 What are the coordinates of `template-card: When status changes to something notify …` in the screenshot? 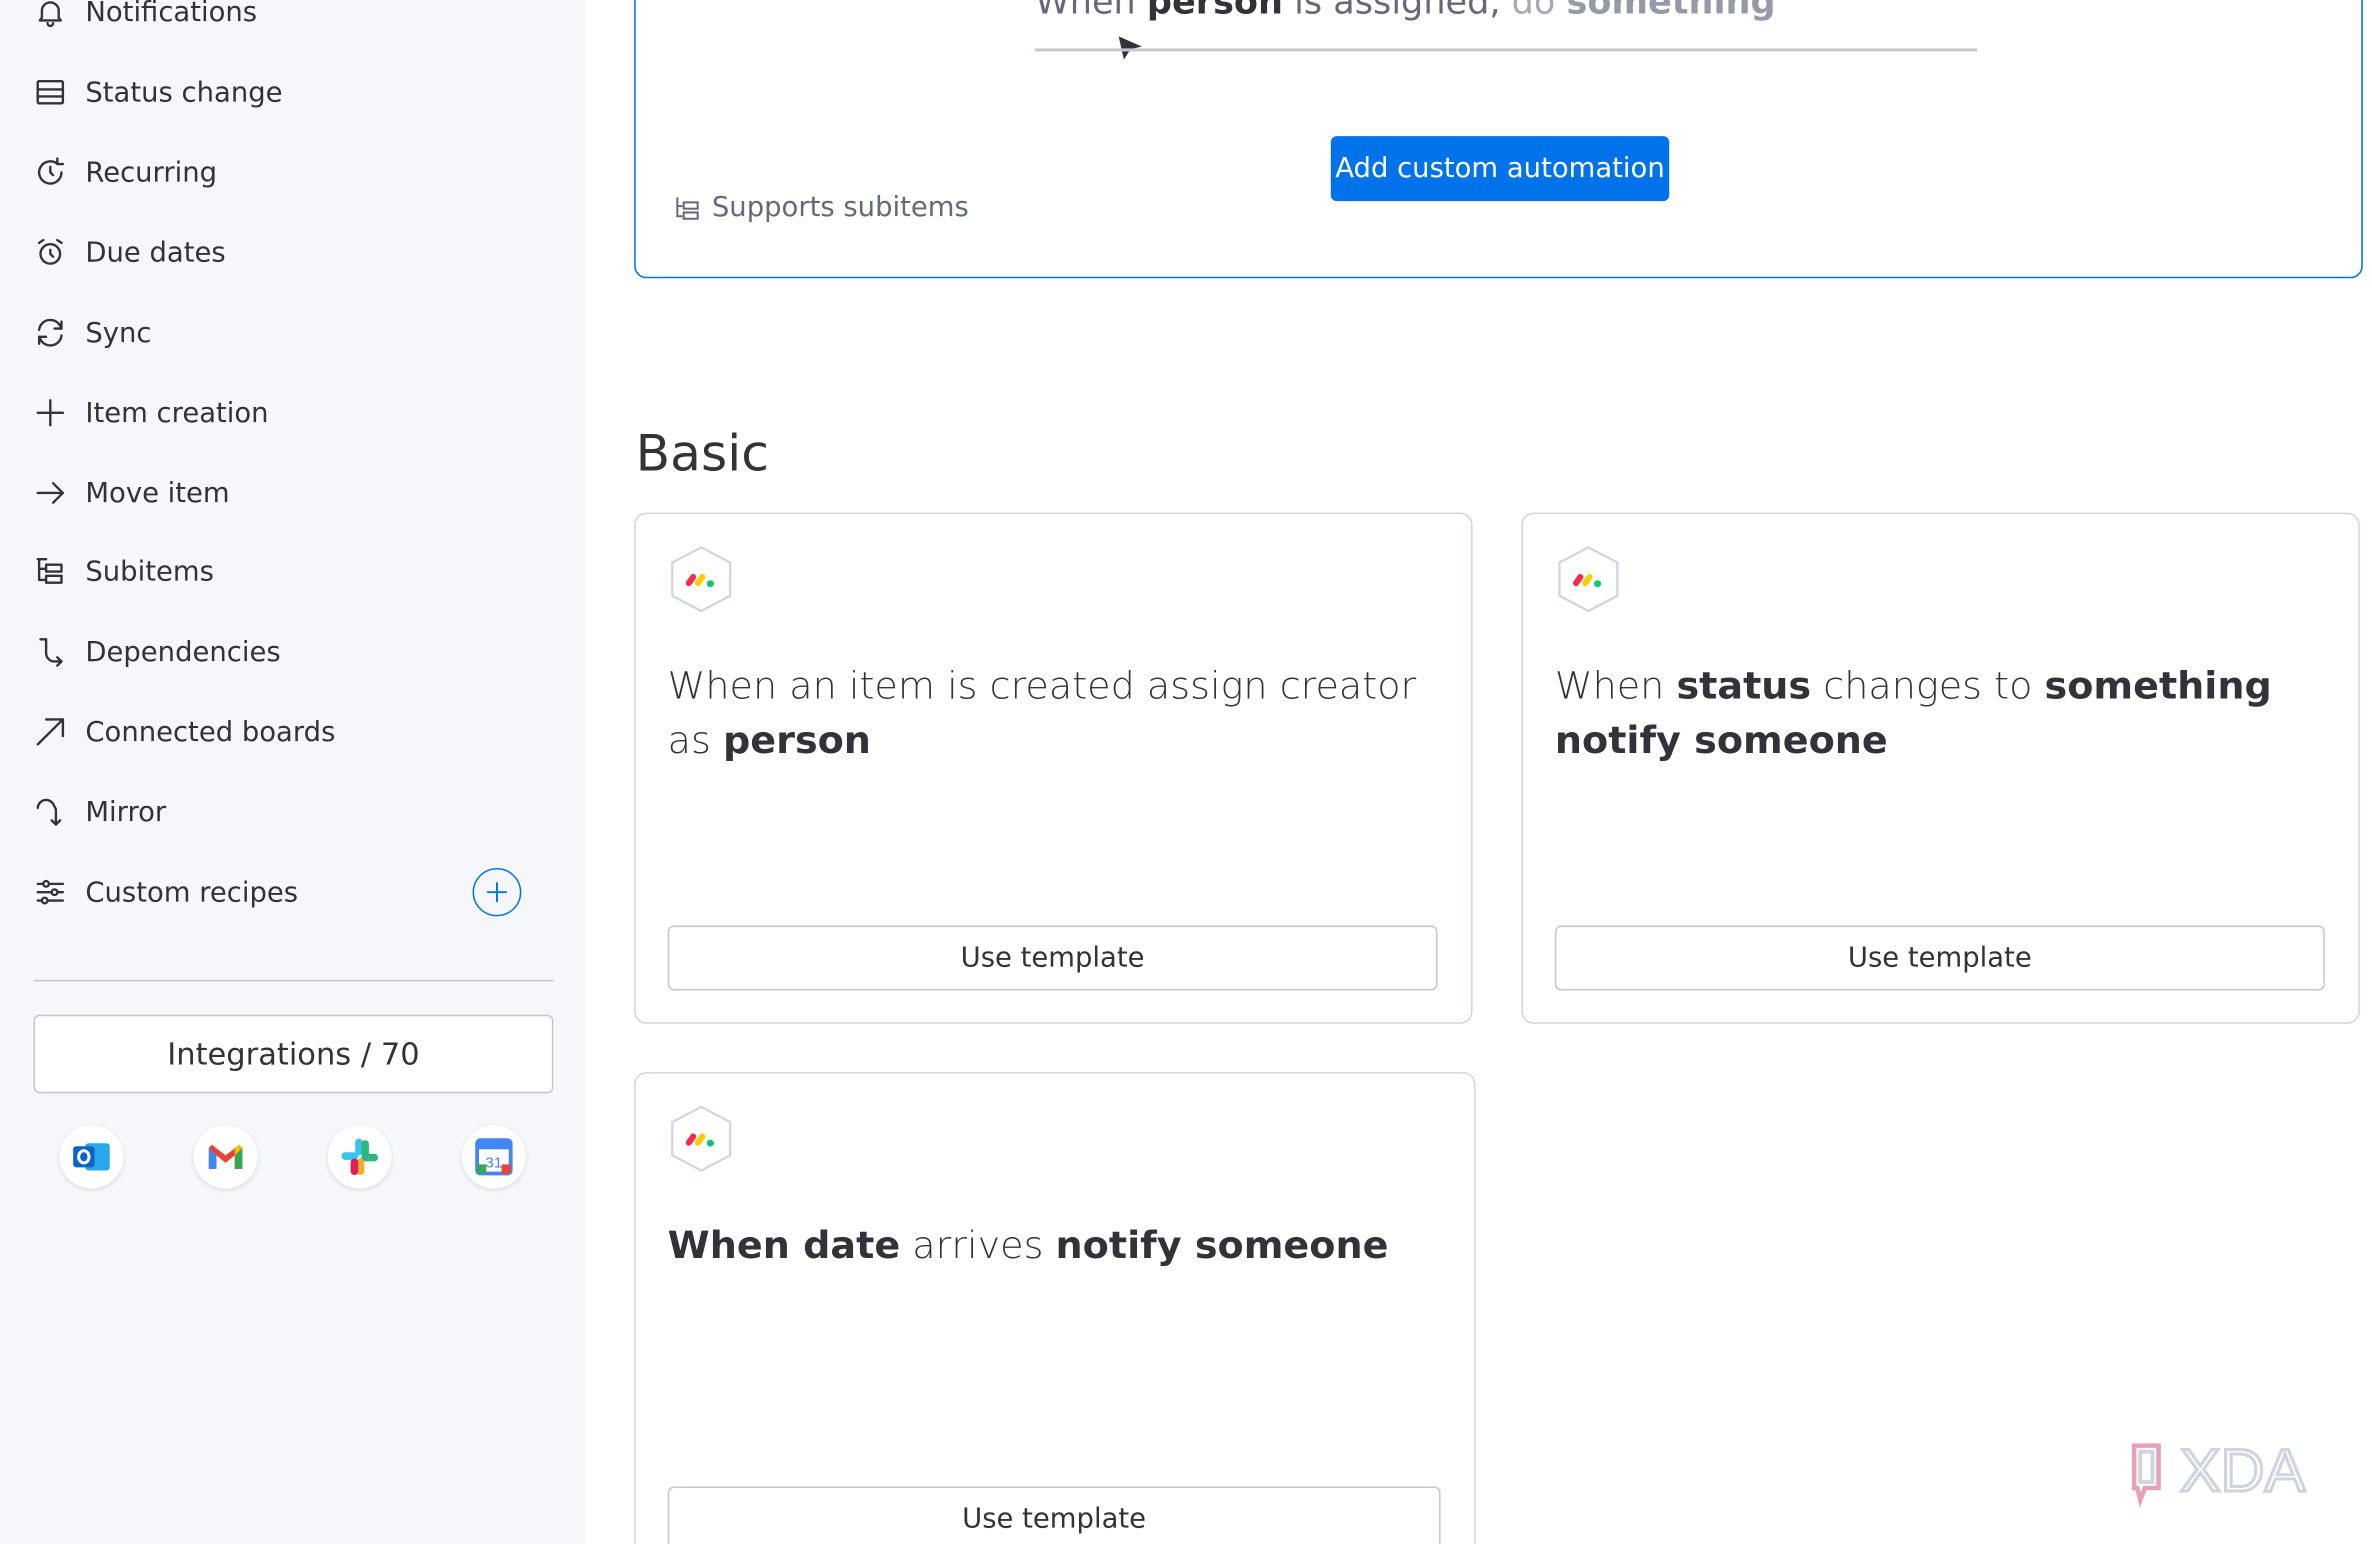 It's located at (1940, 768).